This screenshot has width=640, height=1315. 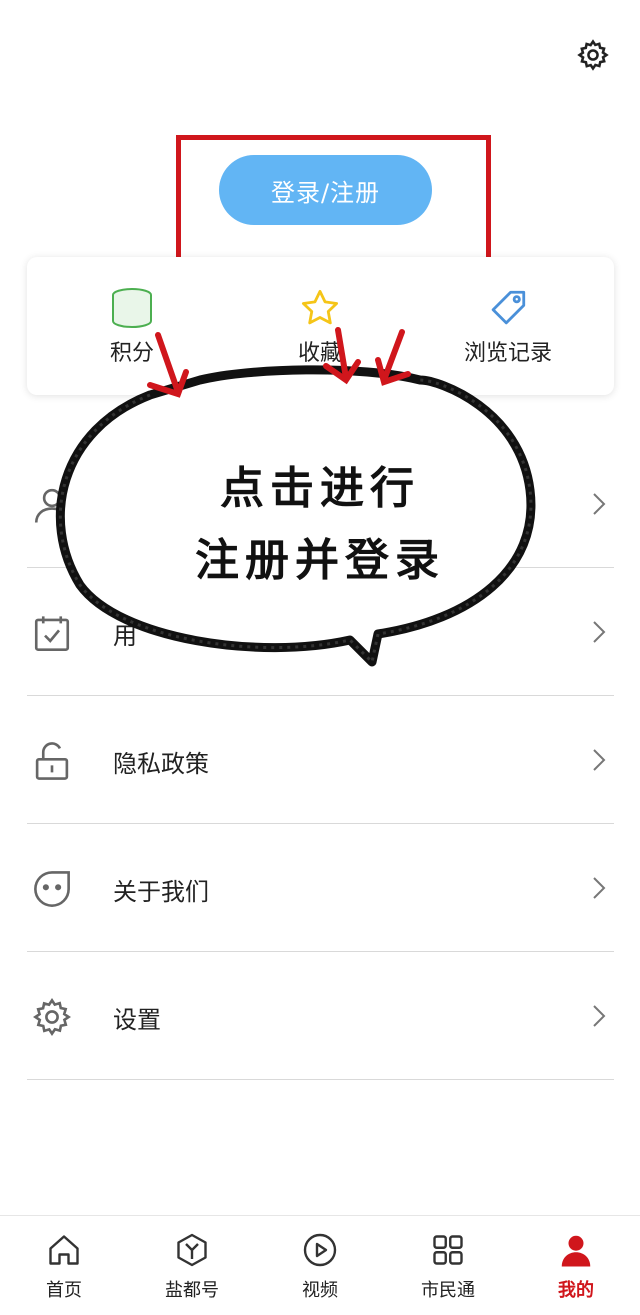 I want to click on nav-label: 市民通, so click(x=448, y=1290).